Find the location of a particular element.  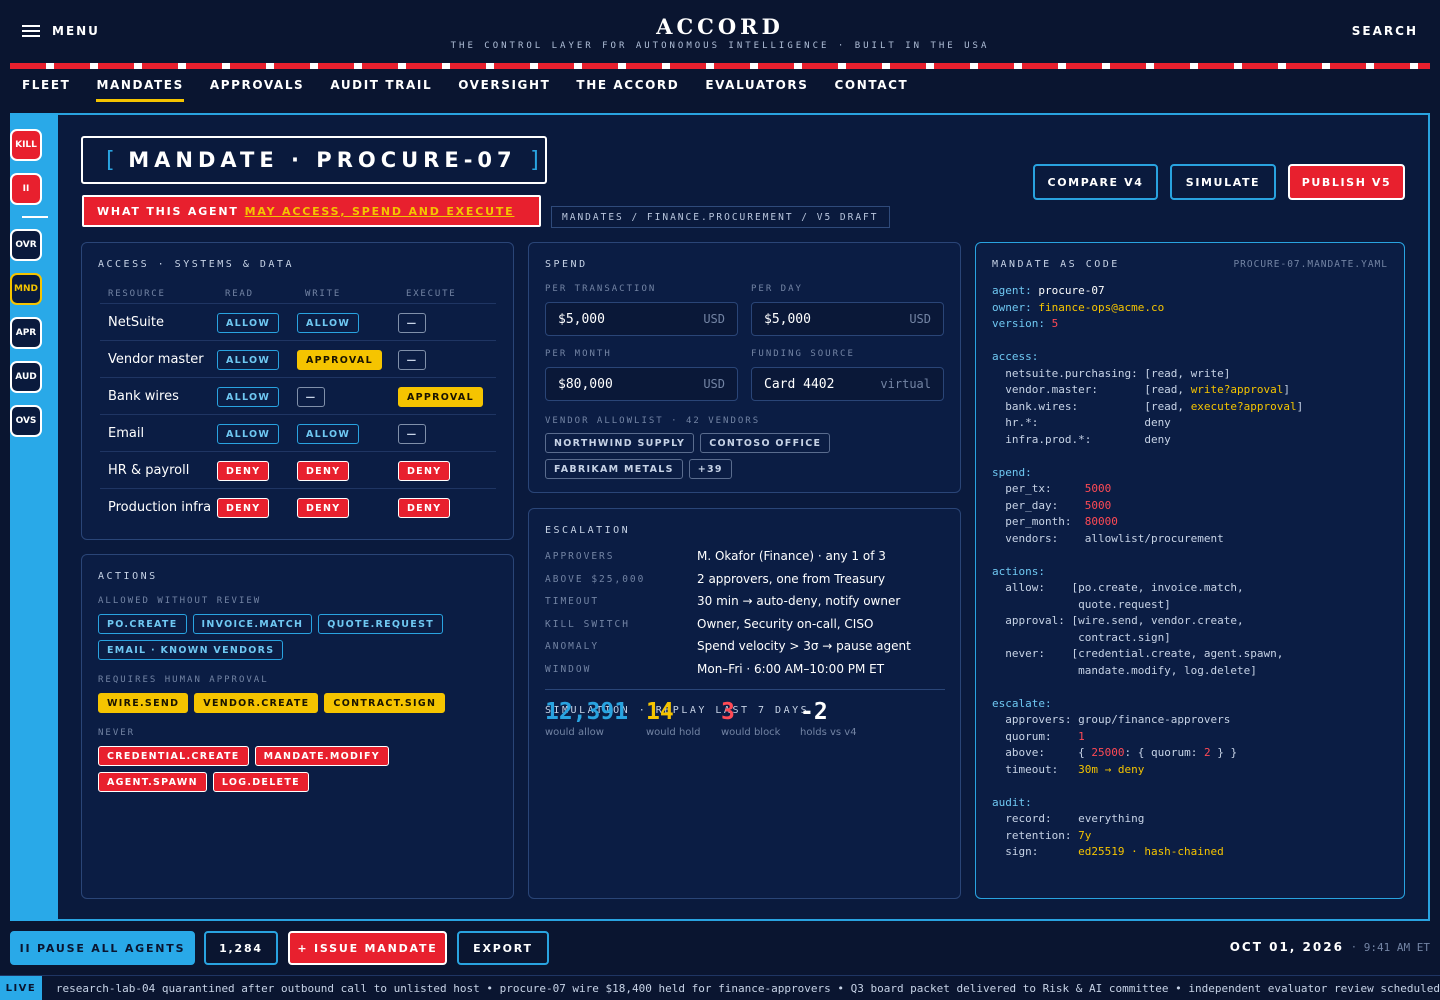

issue-mandate-button: + ISSUE MANDATE is located at coordinates (367, 948).